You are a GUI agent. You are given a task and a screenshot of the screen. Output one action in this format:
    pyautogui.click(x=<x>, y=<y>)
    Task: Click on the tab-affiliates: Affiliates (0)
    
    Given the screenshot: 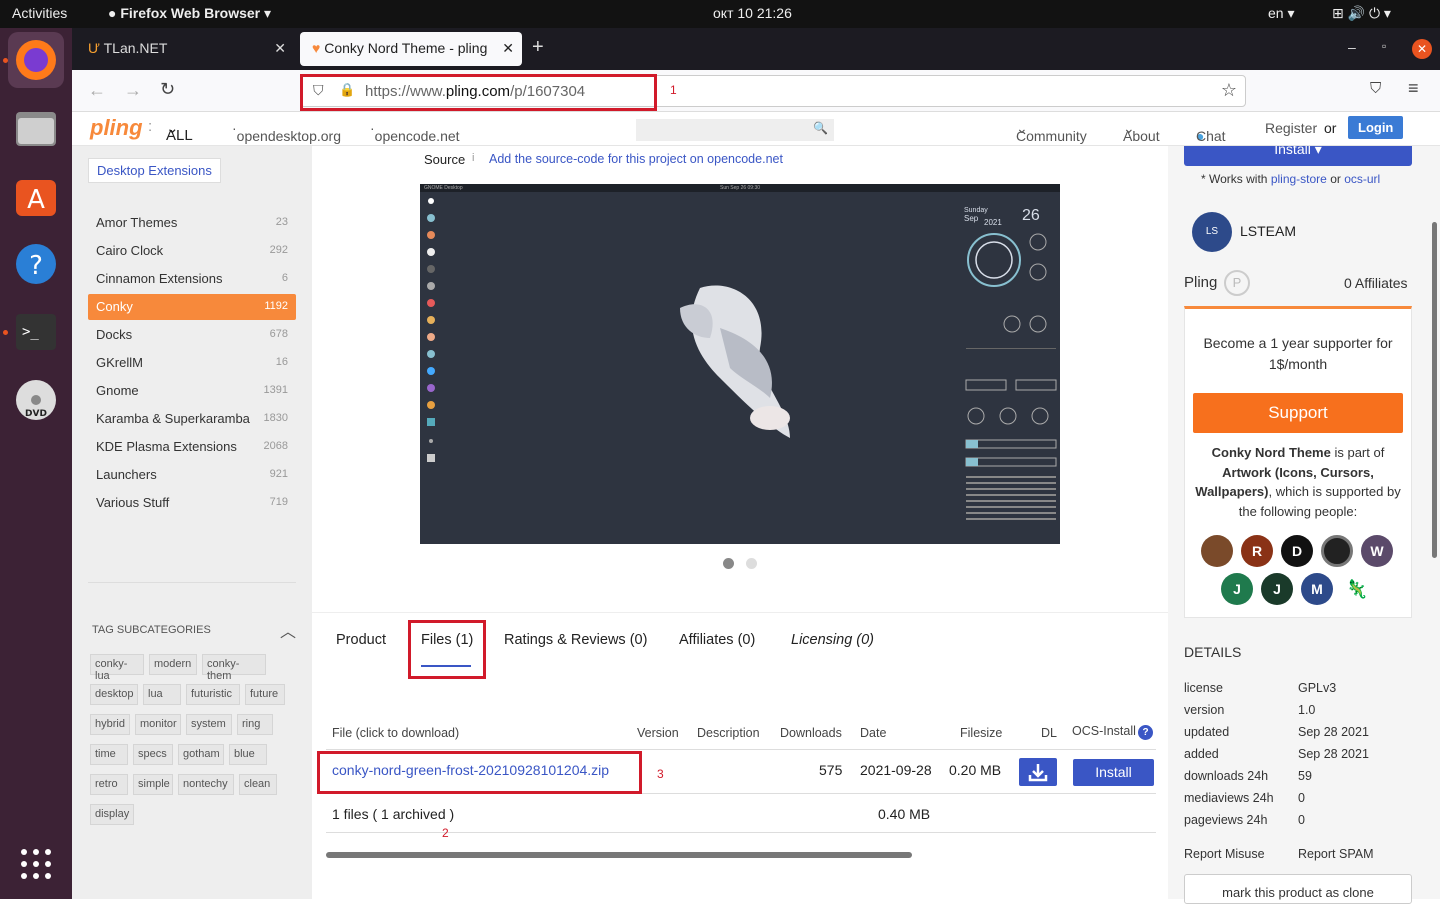 What is the action you would take?
    pyautogui.click(x=717, y=640)
    